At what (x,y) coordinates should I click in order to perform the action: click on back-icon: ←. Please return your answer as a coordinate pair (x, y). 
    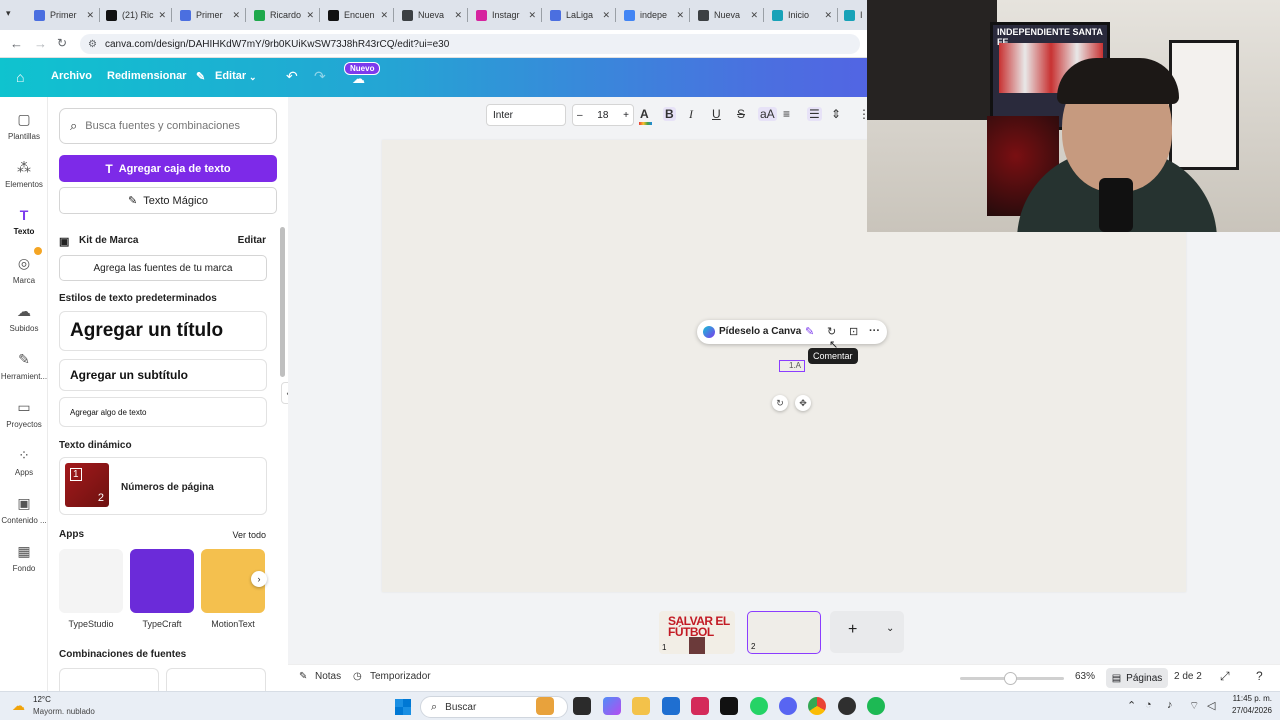
    Looking at the image, I should click on (16, 43).